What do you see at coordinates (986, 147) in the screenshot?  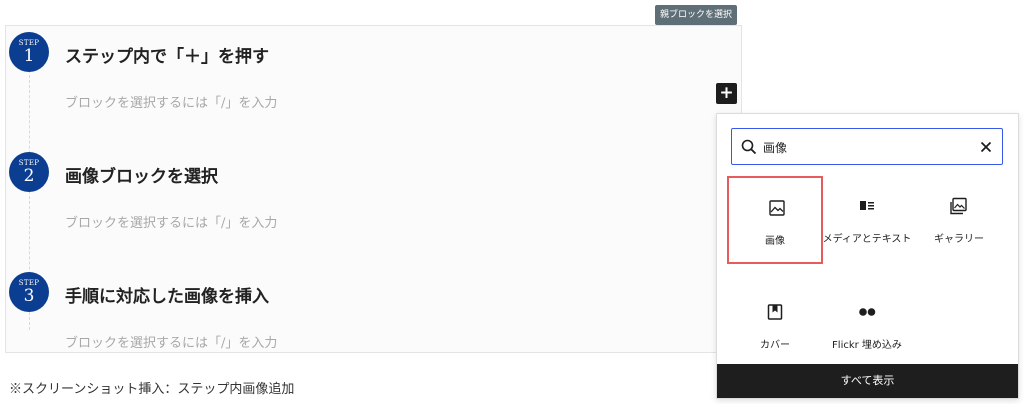 I see `close-icon` at bounding box center [986, 147].